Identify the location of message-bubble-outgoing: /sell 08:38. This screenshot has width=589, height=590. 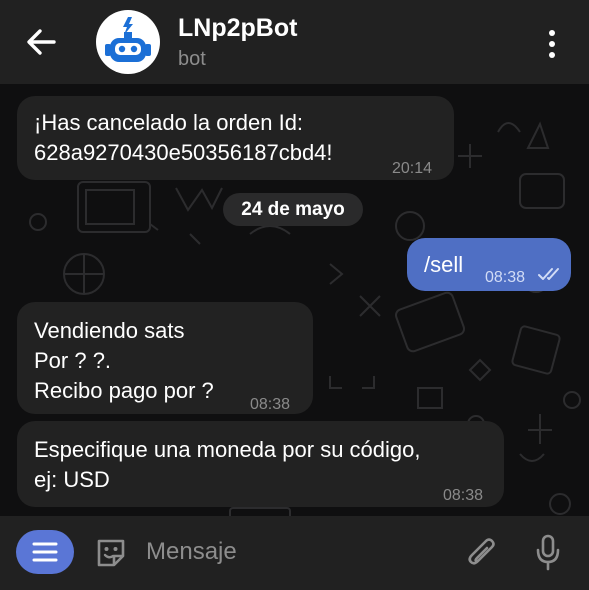
(489, 264).